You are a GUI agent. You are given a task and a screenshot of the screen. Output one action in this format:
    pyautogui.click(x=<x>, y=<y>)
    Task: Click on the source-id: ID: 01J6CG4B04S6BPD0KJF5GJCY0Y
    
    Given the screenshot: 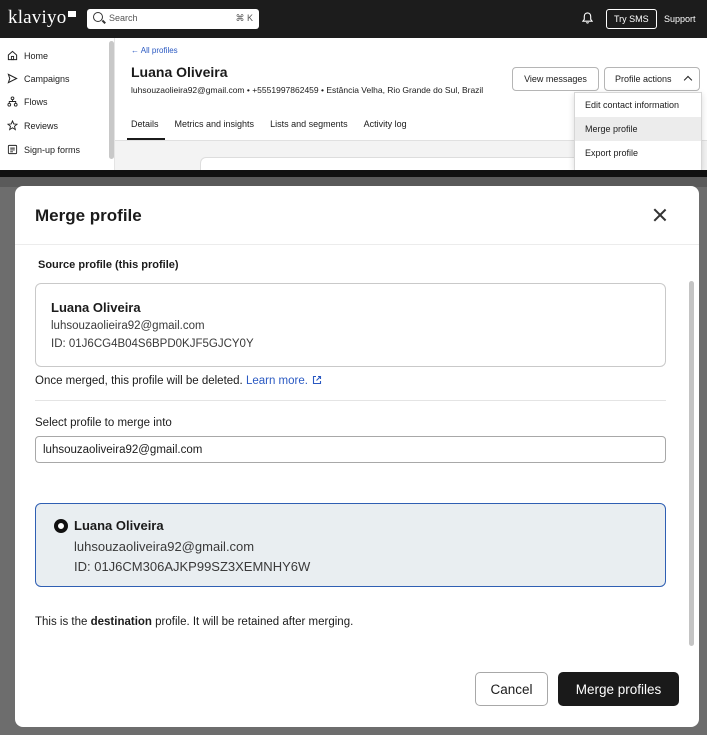 What is the action you would take?
    pyautogui.click(x=152, y=344)
    